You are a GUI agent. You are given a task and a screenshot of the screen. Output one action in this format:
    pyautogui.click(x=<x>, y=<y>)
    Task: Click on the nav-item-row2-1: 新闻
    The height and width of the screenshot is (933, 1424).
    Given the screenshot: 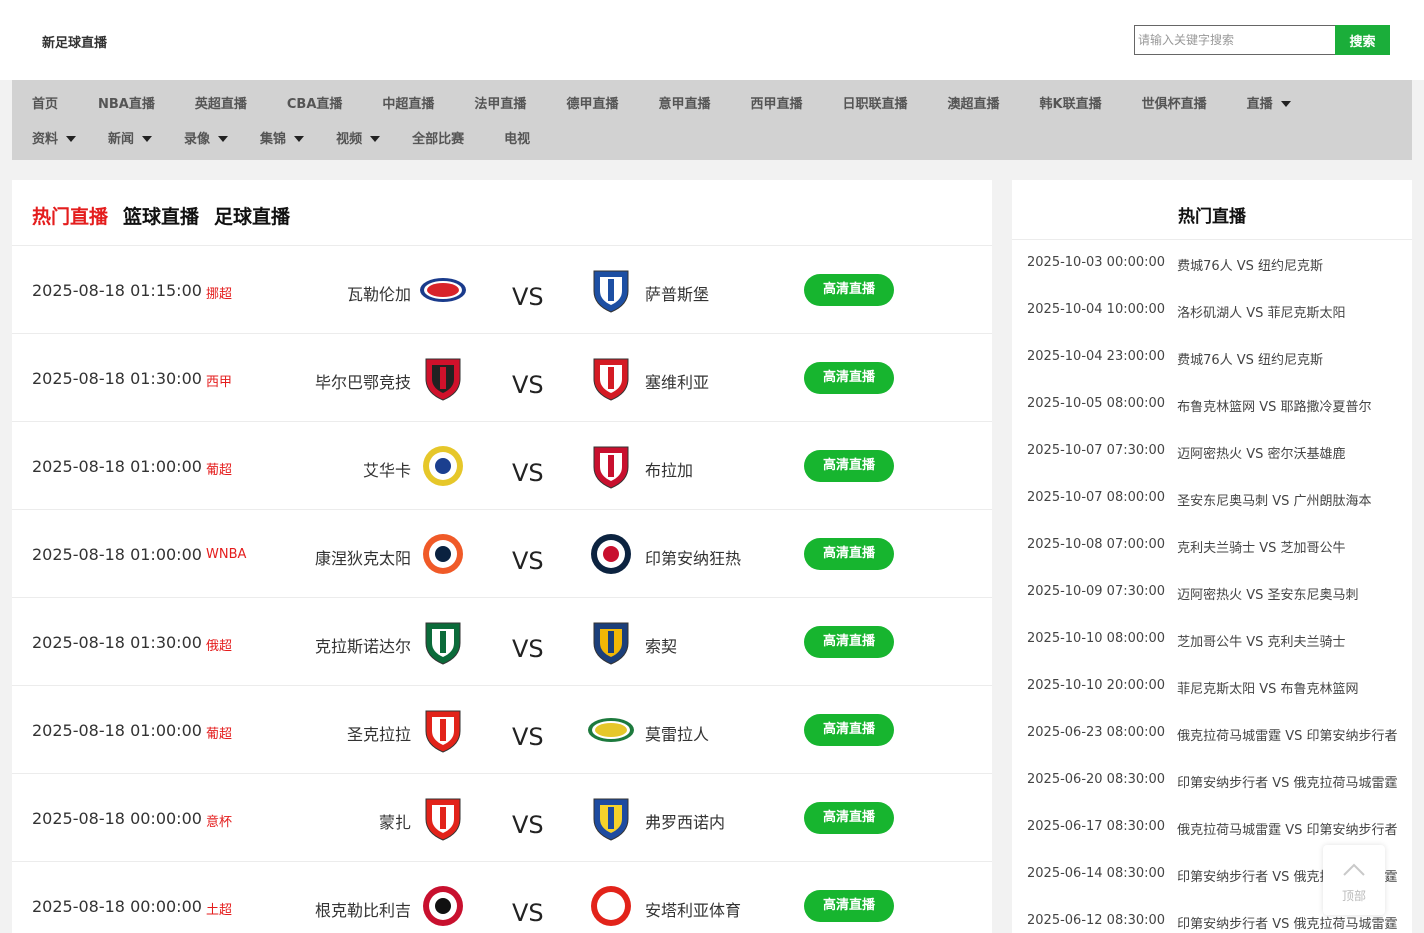 What is the action you would take?
    pyautogui.click(x=130, y=137)
    